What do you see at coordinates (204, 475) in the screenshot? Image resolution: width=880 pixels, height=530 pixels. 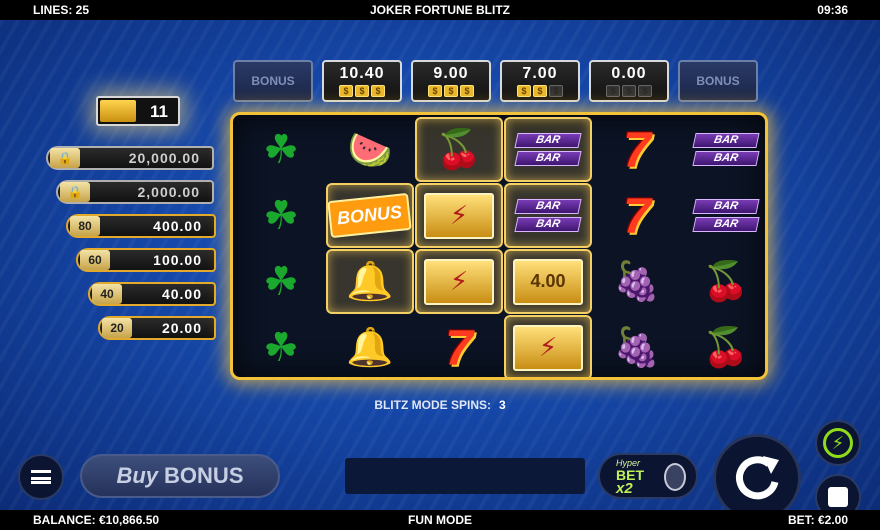 I see `buy-bonus-label-b: BONUS` at bounding box center [204, 475].